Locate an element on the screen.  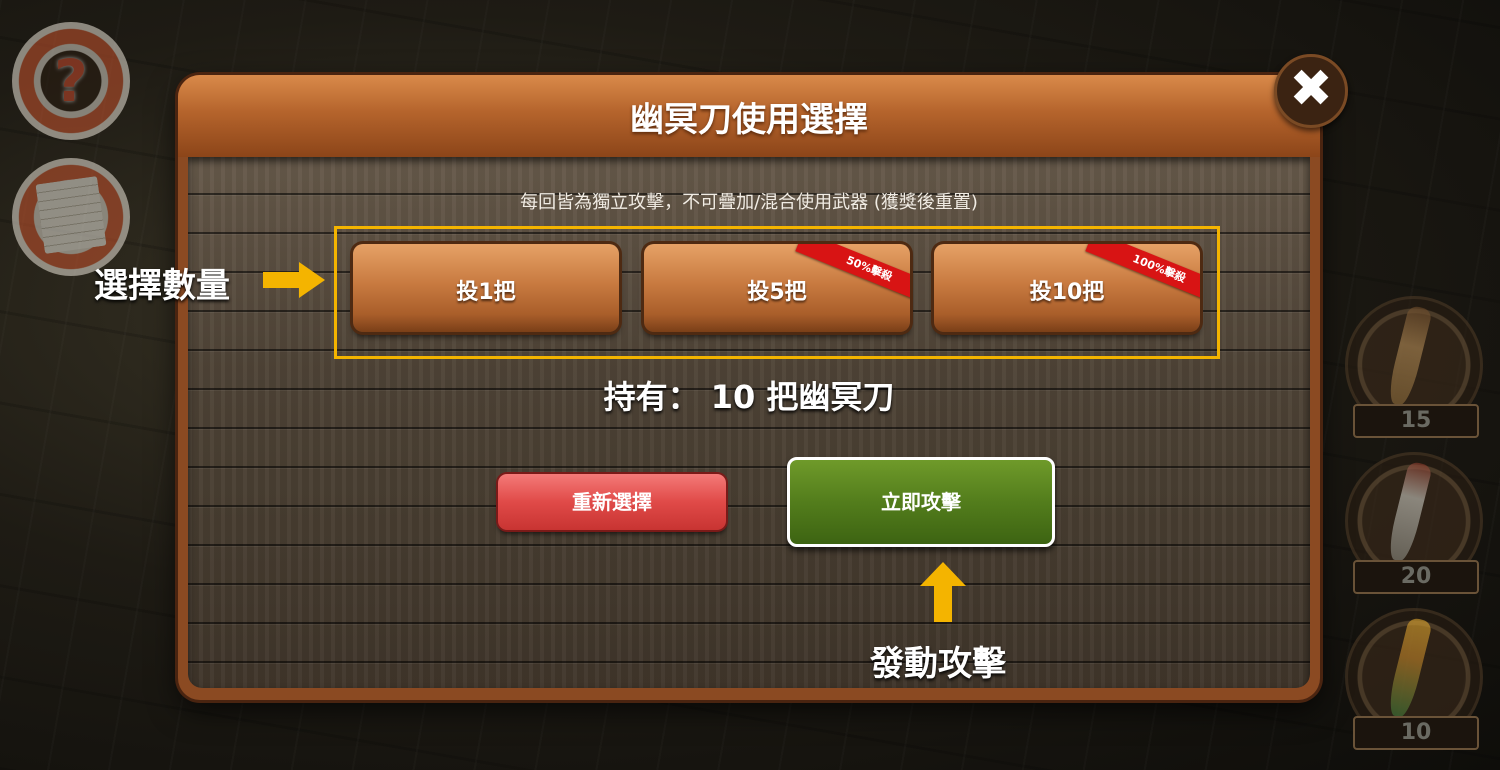
rule-notice: 每回皆為獨立攻擊，不可疊加/混合使用武器 (獲獎後重置) is located at coordinates (749, 202).